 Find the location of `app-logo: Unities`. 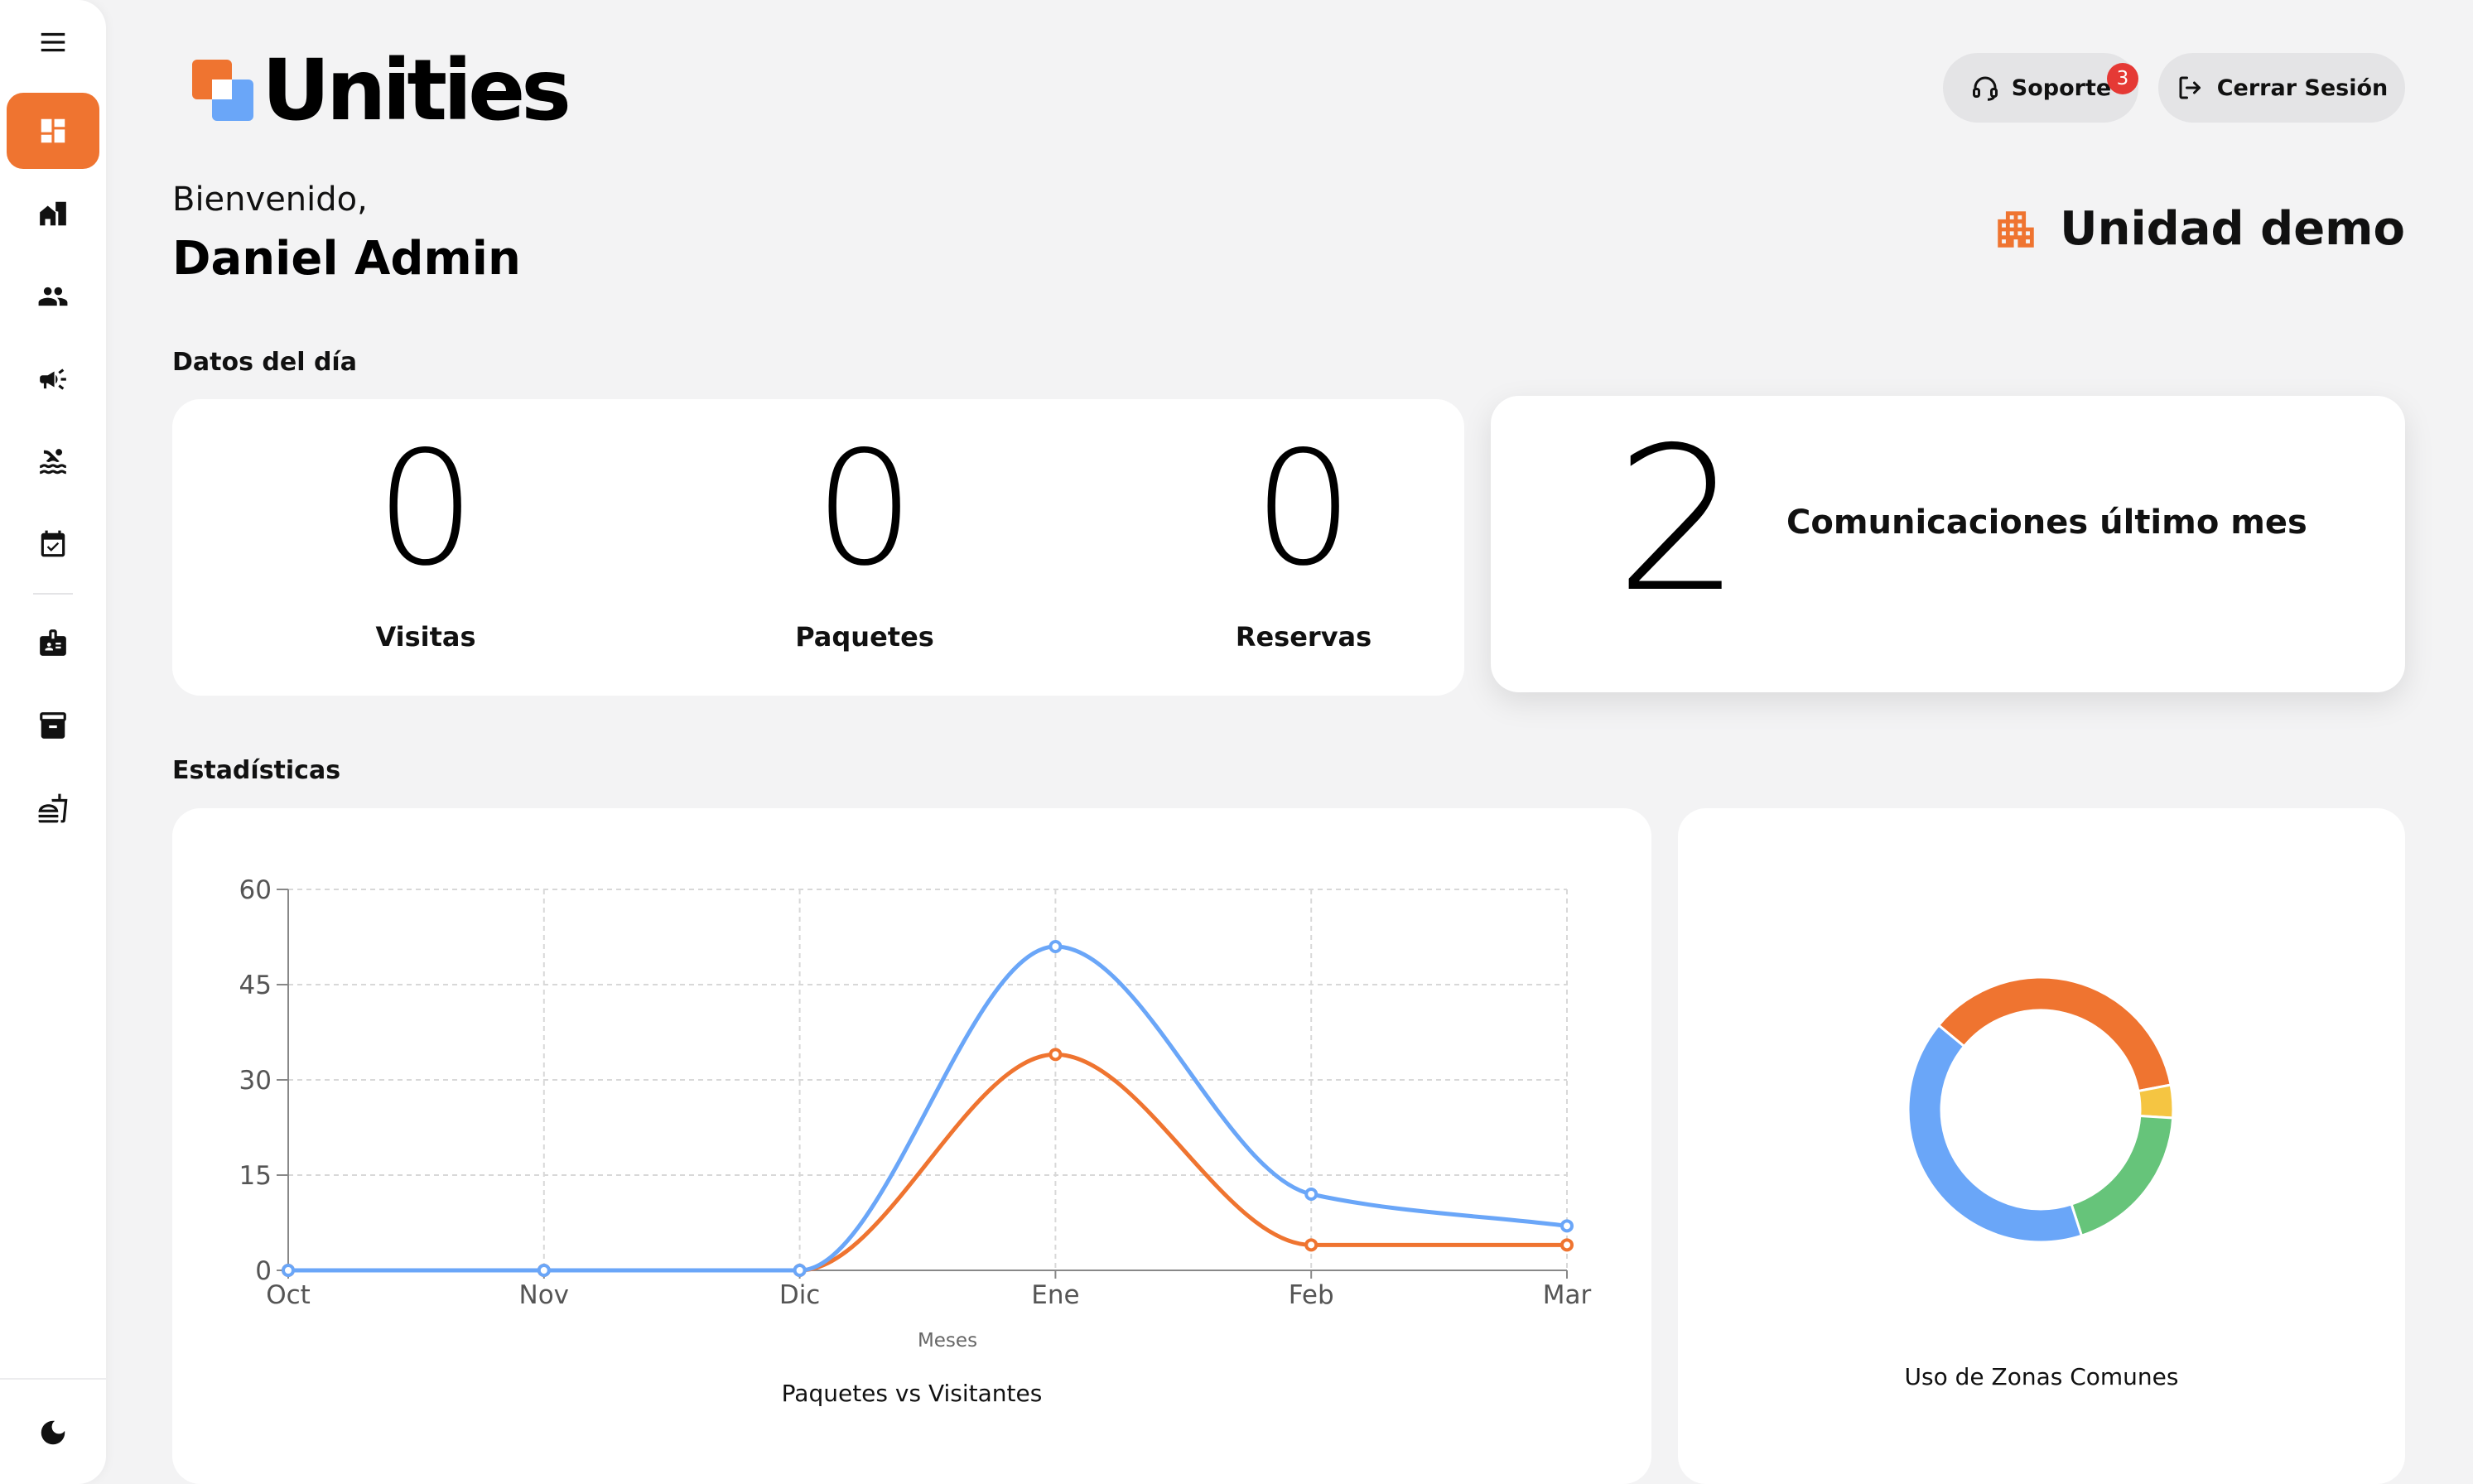

app-logo: Unities is located at coordinates (381, 90).